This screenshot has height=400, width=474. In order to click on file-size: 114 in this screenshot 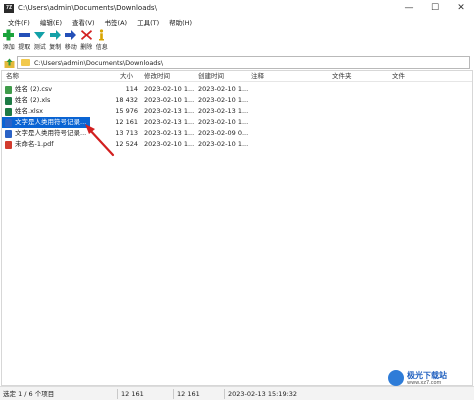, I will do `click(131, 89)`.